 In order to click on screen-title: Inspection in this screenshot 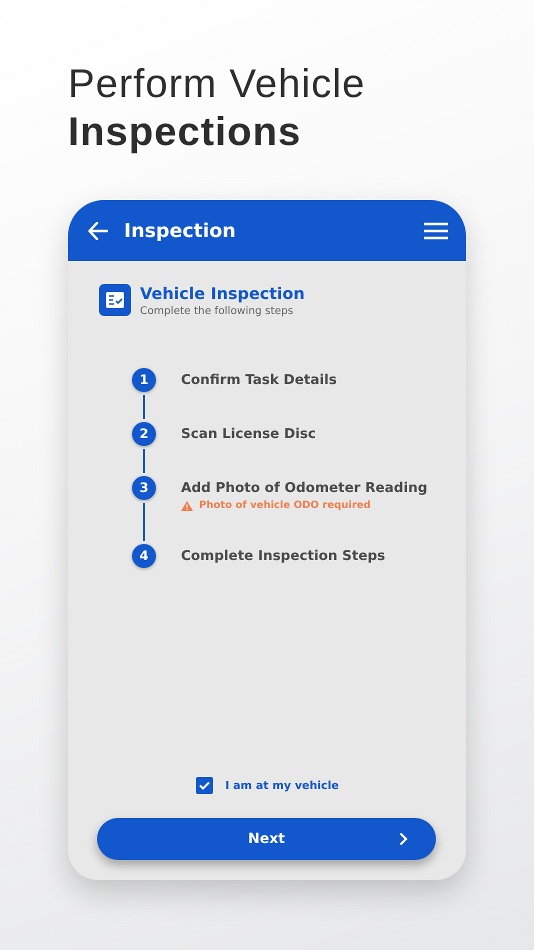, I will do `click(180, 231)`.